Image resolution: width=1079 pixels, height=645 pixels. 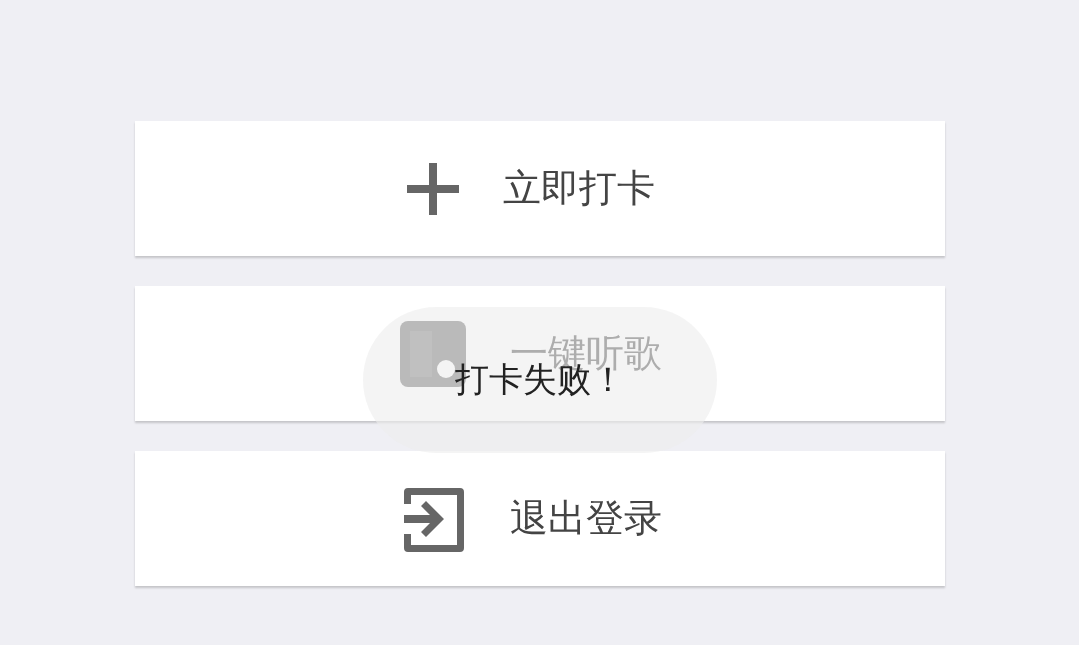 I want to click on action-label: 立即打卡, so click(x=579, y=188).